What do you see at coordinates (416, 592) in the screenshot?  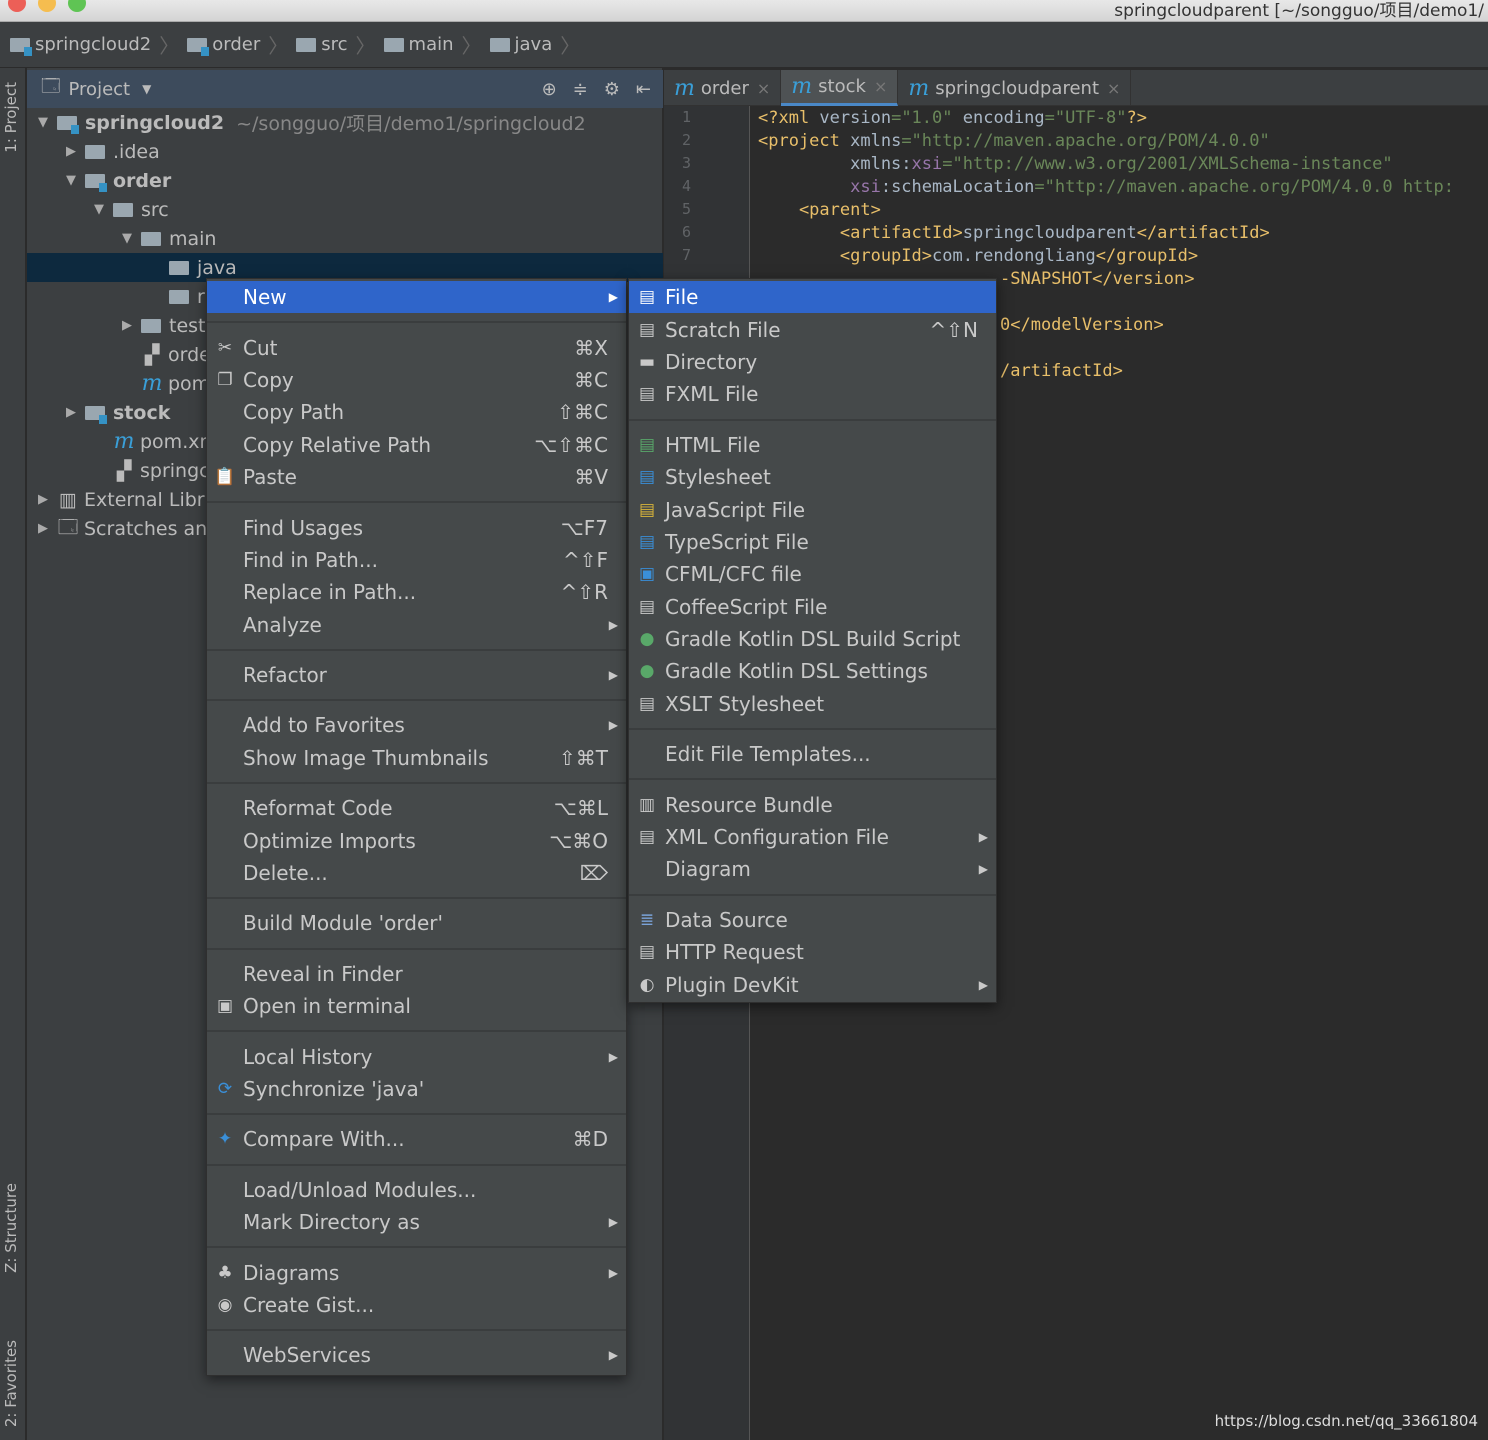 I see `menu-item-replace-in-path: Replace in Path... ^⇧R` at bounding box center [416, 592].